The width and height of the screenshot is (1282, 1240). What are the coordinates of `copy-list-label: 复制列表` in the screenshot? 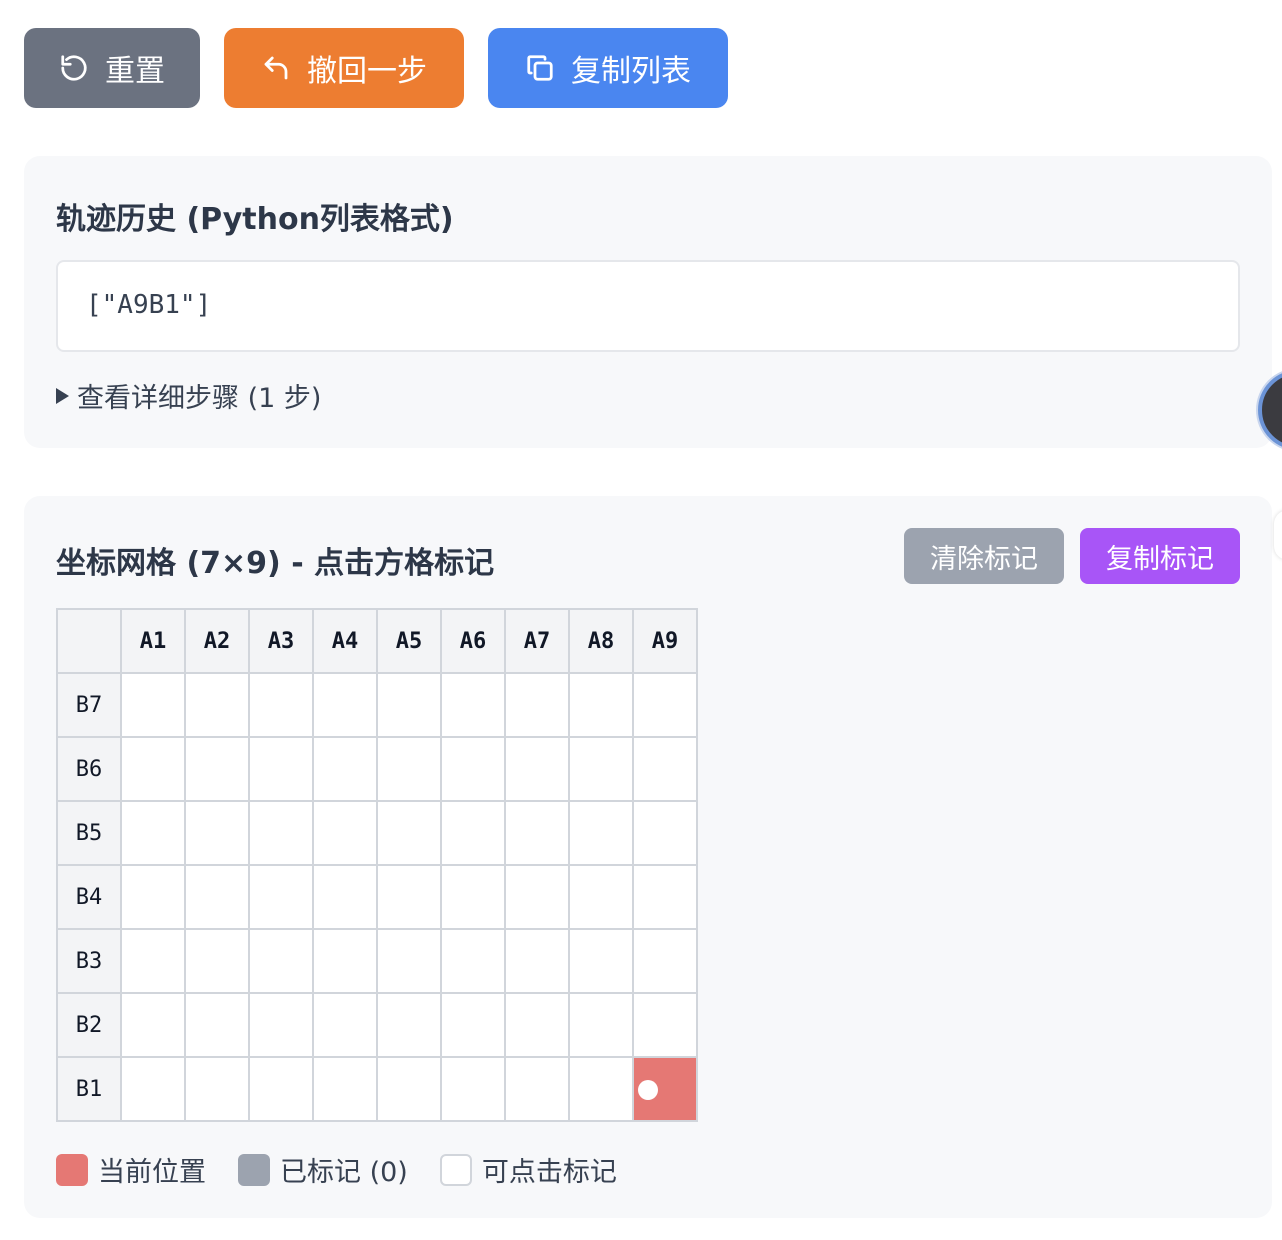 It's located at (631, 71).